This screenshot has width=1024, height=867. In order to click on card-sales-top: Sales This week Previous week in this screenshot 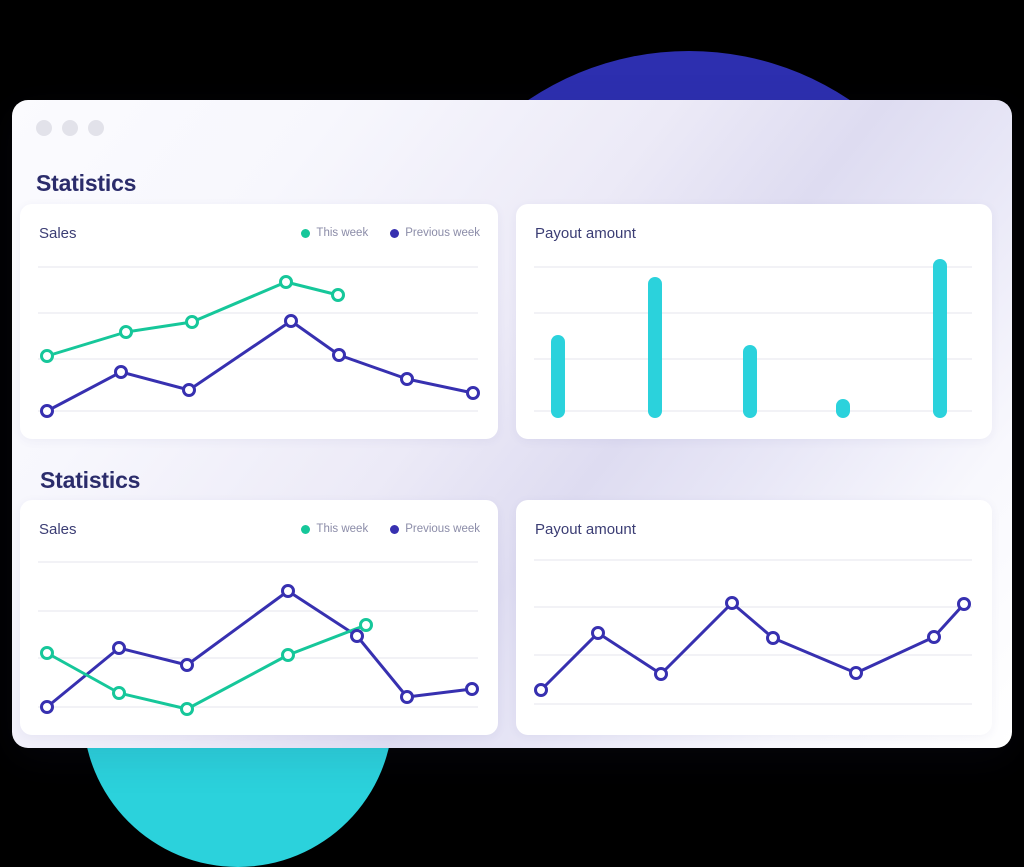, I will do `click(259, 321)`.